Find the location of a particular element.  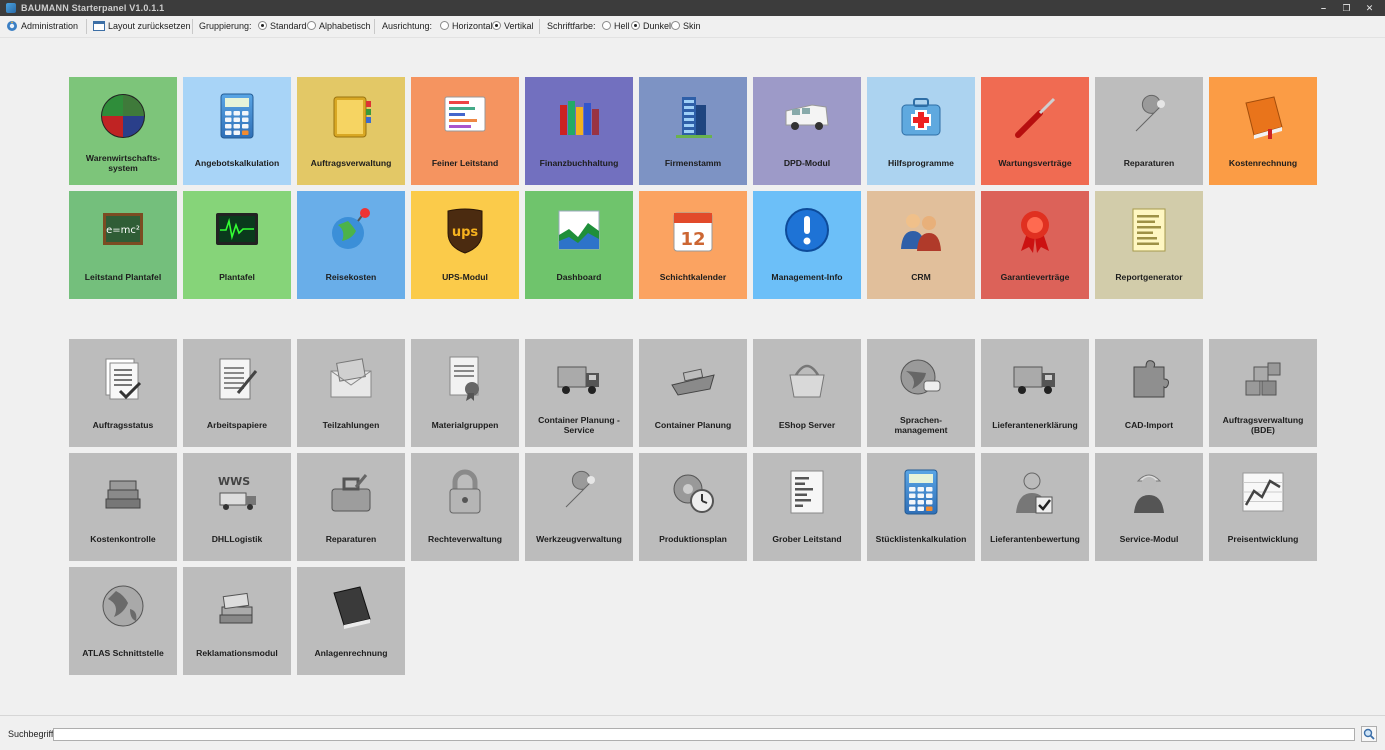

radio-orientation-vertical is located at coordinates (496, 25).